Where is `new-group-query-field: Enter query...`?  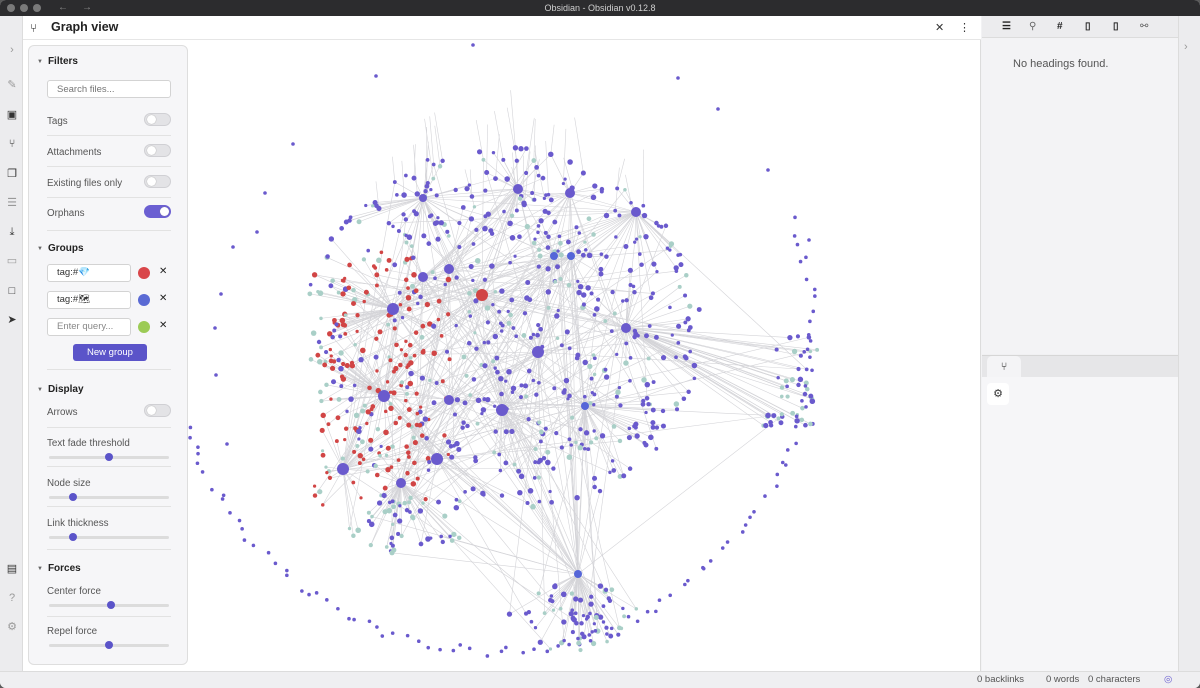
new-group-query-field: Enter query... is located at coordinates (89, 327).